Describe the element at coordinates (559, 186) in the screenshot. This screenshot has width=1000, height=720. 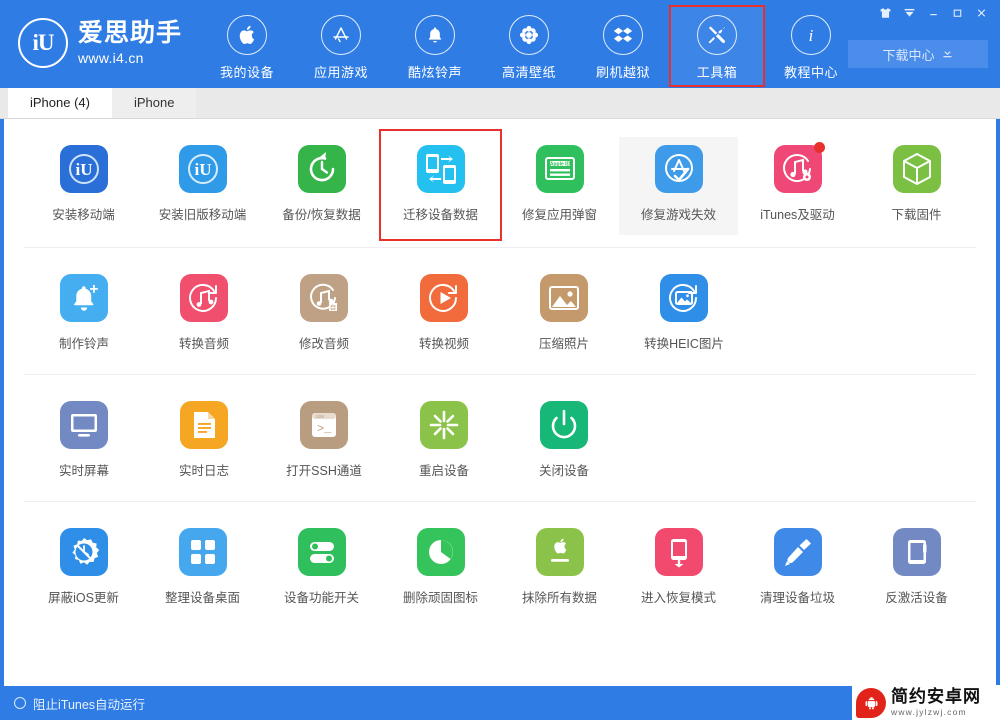
I see `tool-fix-app-popup: Apple ID 修复应用弹窗` at that location.